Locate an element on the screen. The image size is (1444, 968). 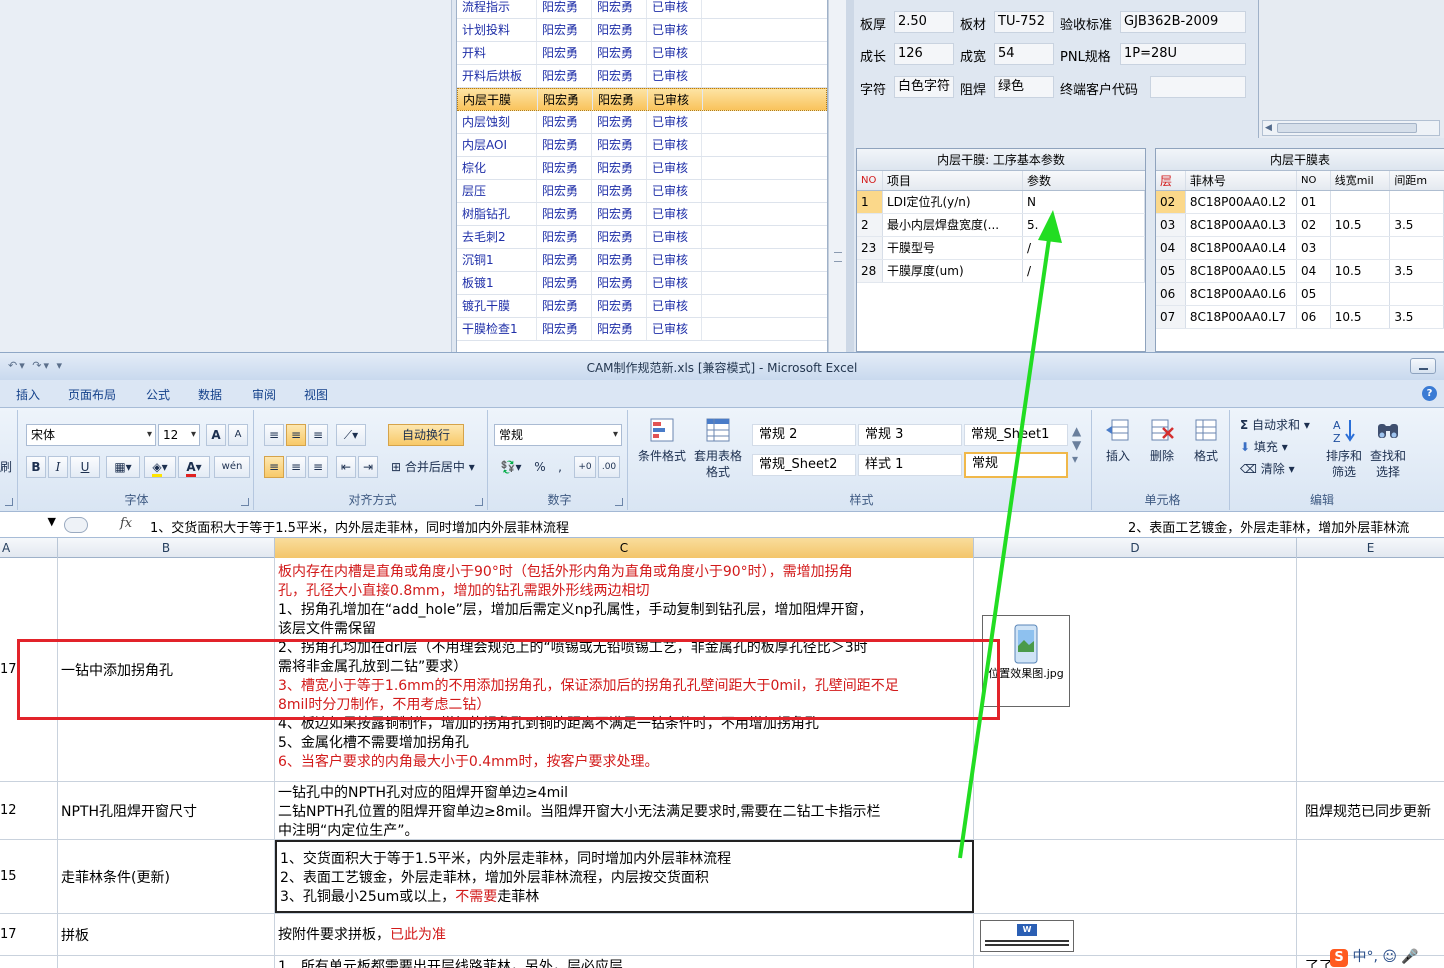
wrap-text-button: 自动换行 is located at coordinates (426, 435).